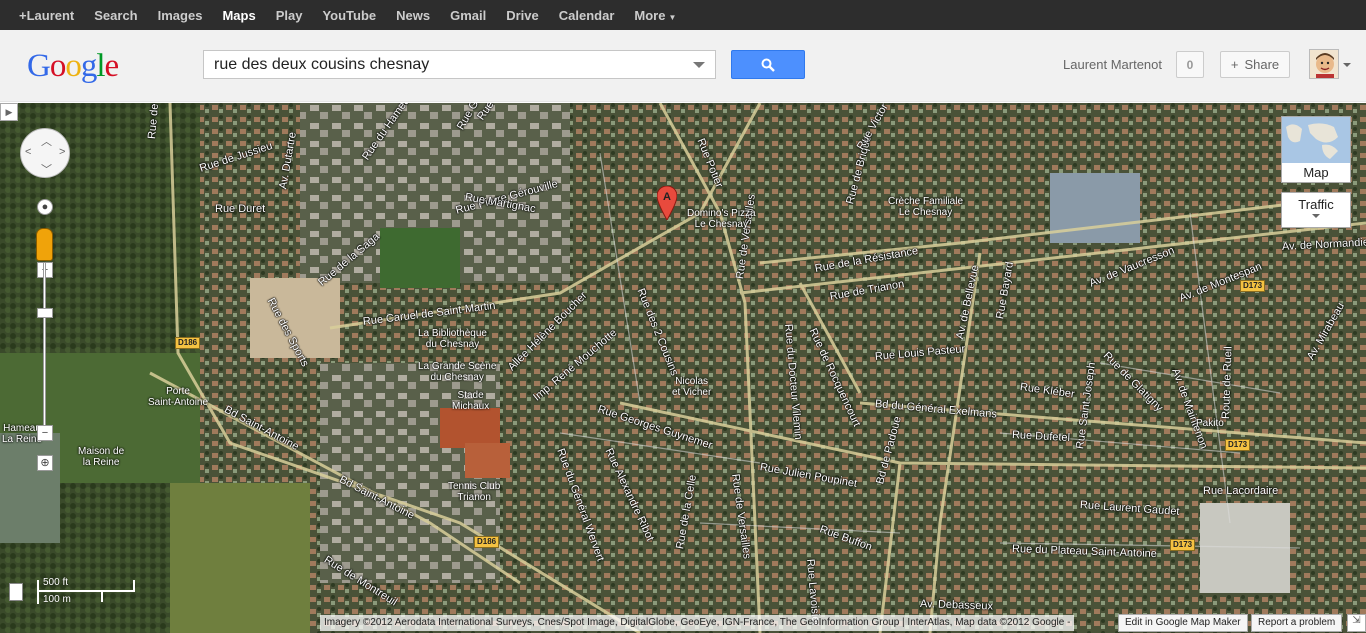  What do you see at coordinates (1356, 623) in the screenshot?
I see `collapse-corner-icon: ⇲` at bounding box center [1356, 623].